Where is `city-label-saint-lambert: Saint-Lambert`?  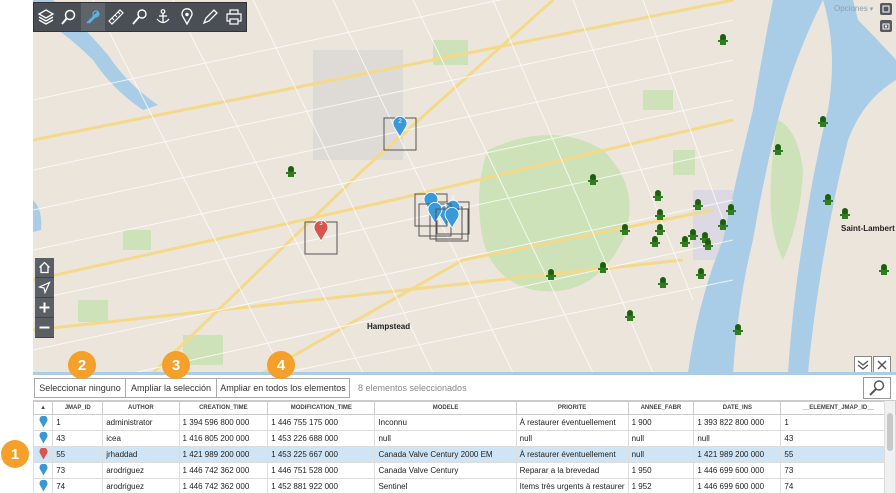
city-label-saint-lambert: Saint-Lambert is located at coordinates (868, 228).